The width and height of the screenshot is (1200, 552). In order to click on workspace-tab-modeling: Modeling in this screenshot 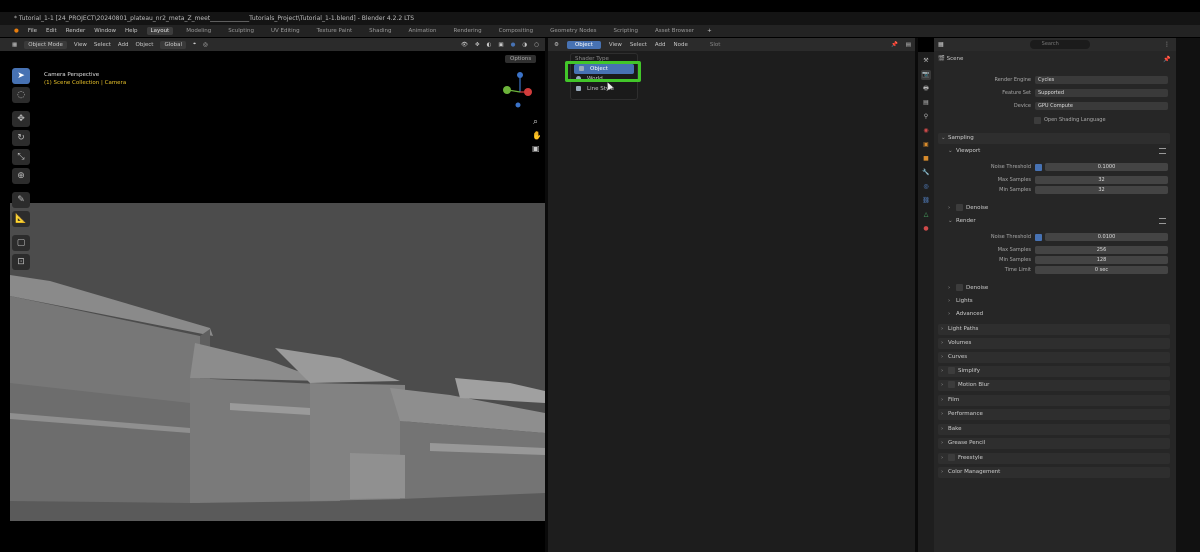, I will do `click(198, 31)`.